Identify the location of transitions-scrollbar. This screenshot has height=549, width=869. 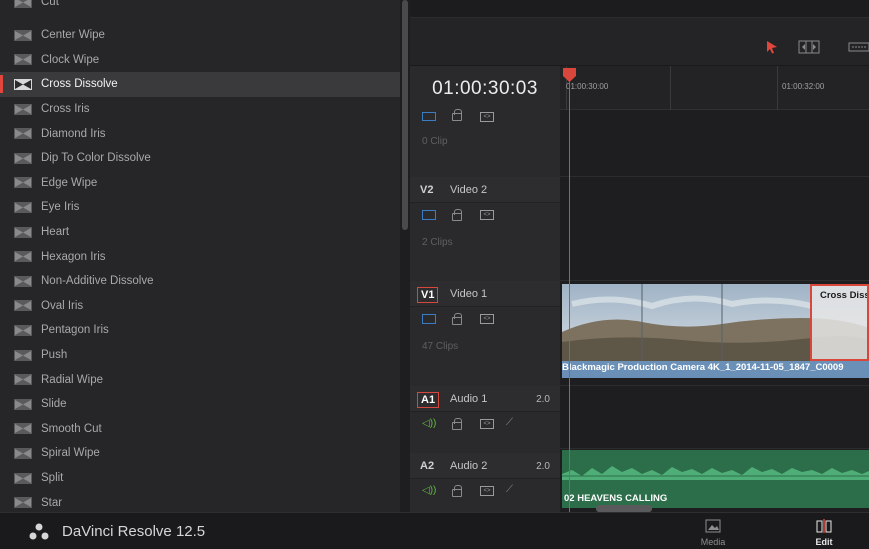
(405, 115).